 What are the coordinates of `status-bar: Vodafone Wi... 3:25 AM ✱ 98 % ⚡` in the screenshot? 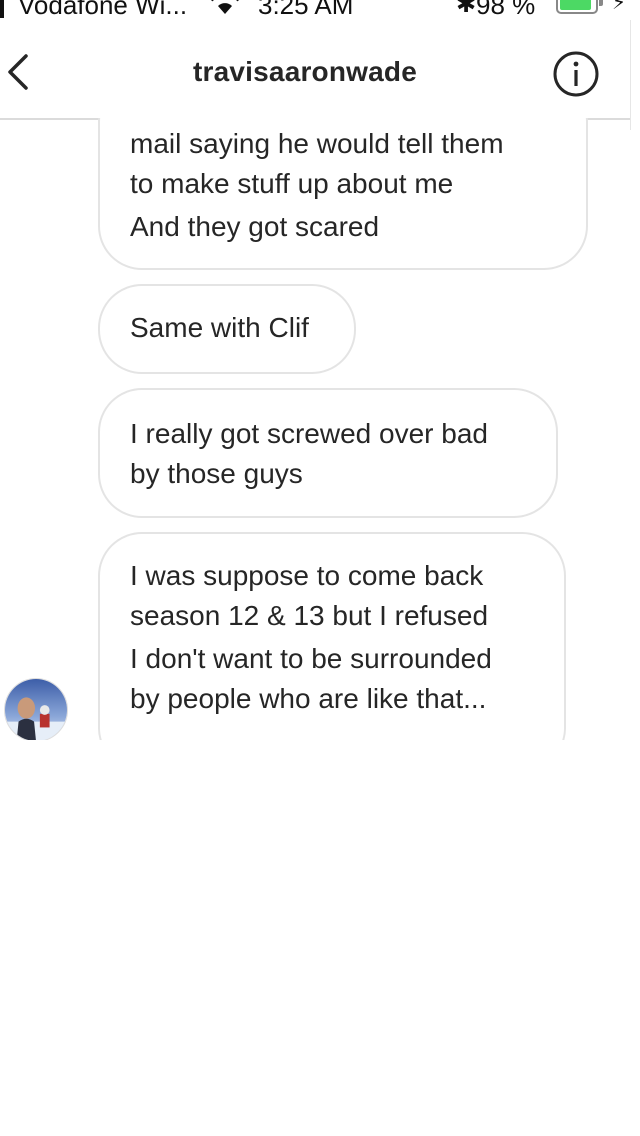 It's located at (320, 10).